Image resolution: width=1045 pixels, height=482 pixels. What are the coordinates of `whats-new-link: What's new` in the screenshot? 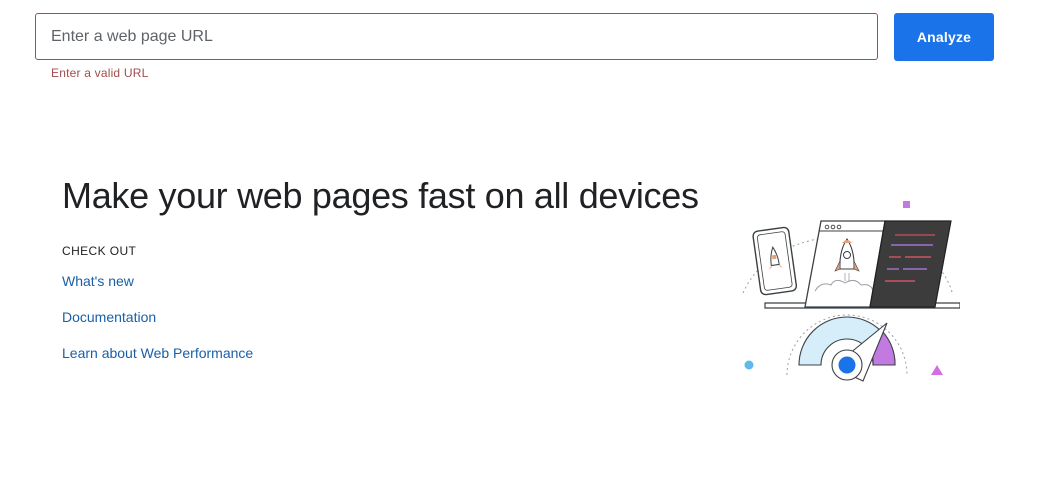 It's located at (98, 281).